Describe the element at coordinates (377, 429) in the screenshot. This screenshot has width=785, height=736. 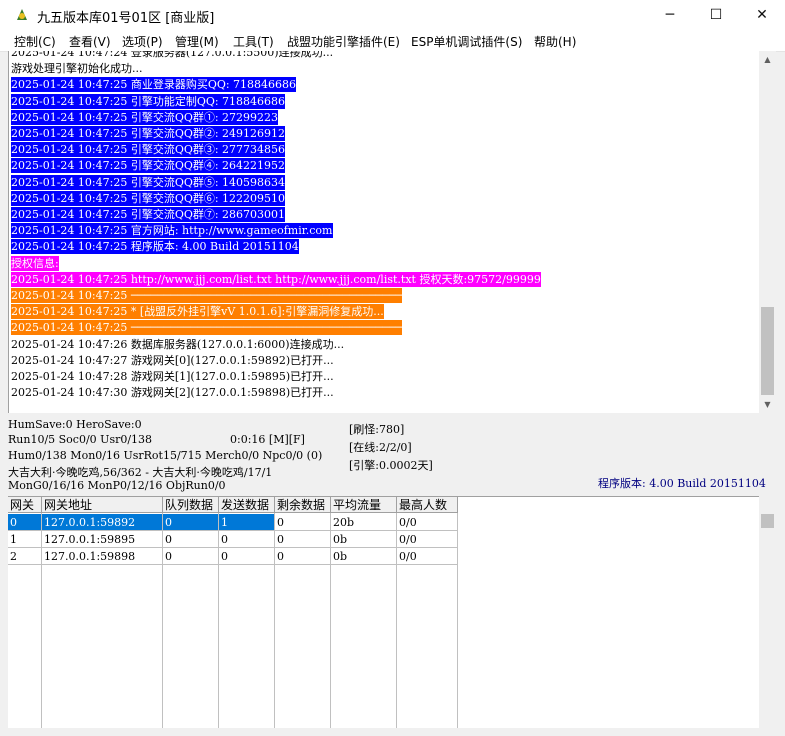
I see `status-refresh: [刷怪:780]` at that location.